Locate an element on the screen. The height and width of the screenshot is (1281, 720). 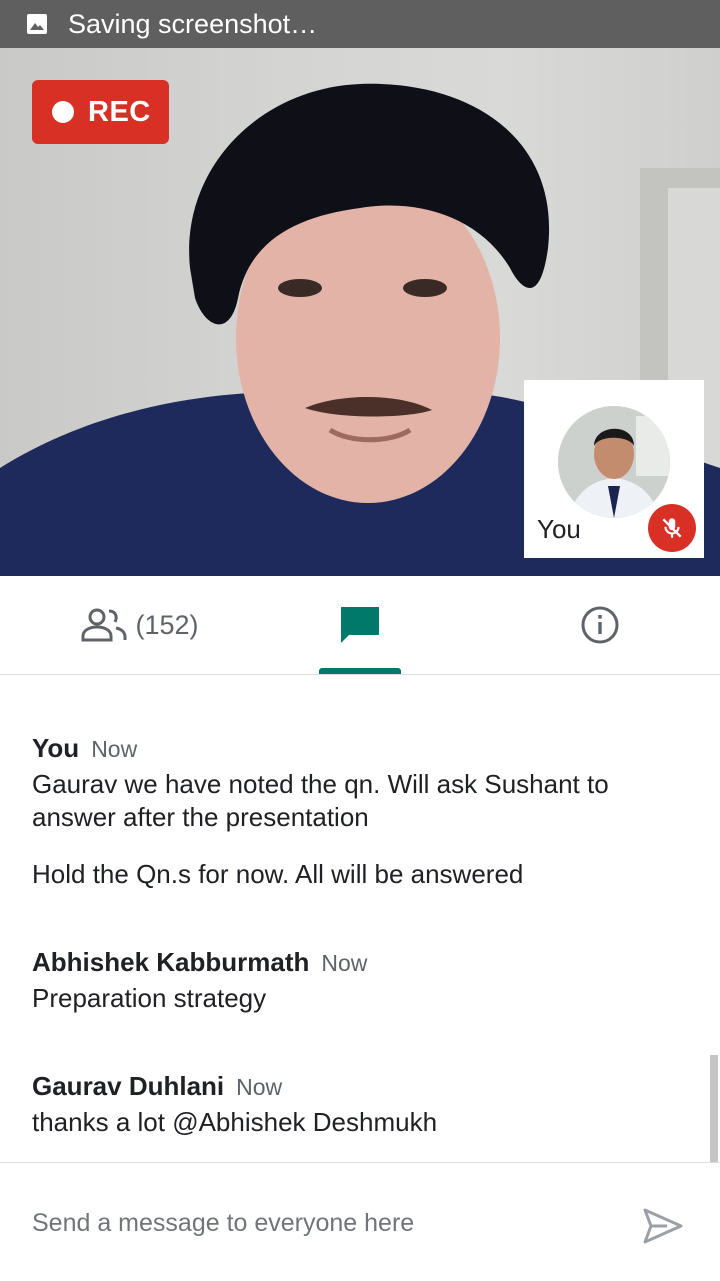
message-sender: Abhishek Kabburmath is located at coordinates (171, 962).